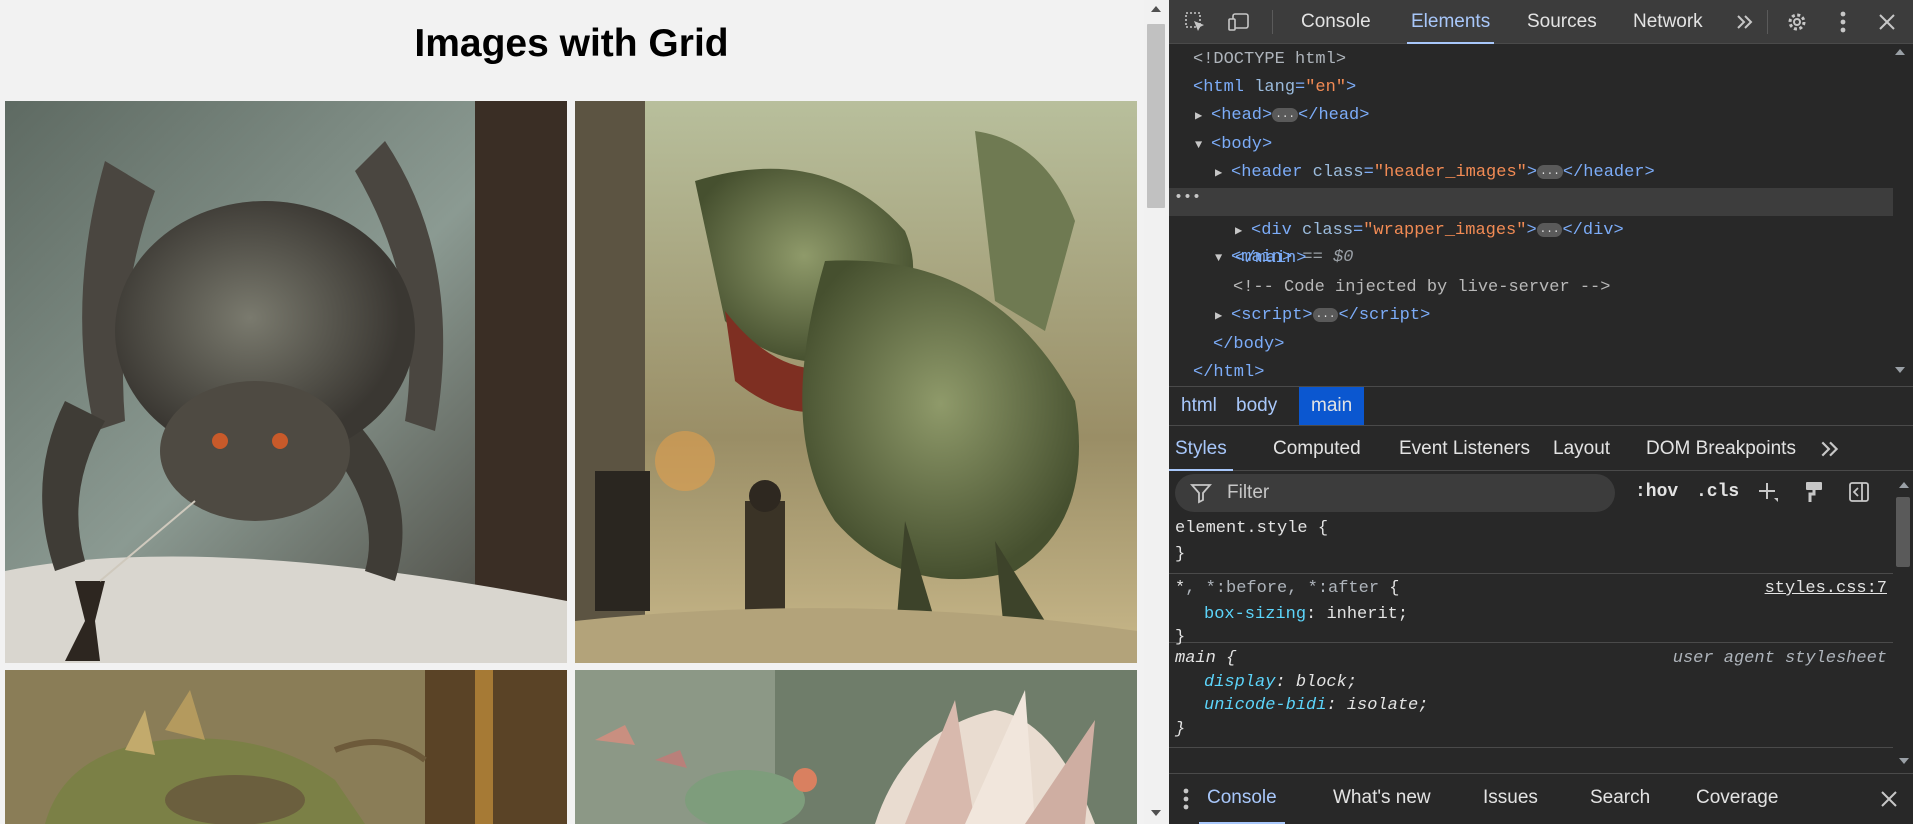 The width and height of the screenshot is (1913, 824). What do you see at coordinates (1412, 493) in the screenshot?
I see `styles-filter-input` at bounding box center [1412, 493].